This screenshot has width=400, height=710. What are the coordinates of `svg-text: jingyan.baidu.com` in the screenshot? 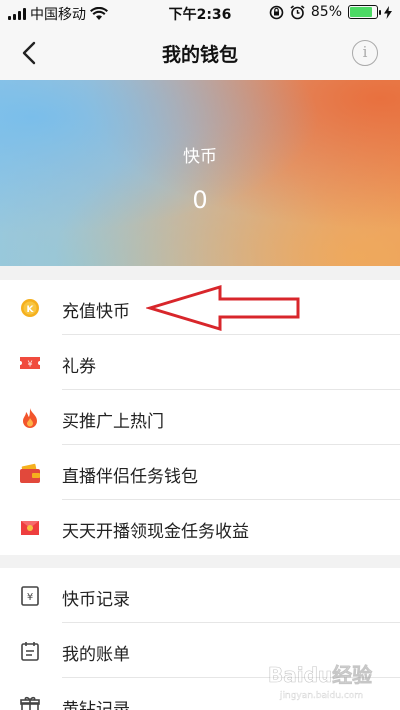 It's located at (321, 696).